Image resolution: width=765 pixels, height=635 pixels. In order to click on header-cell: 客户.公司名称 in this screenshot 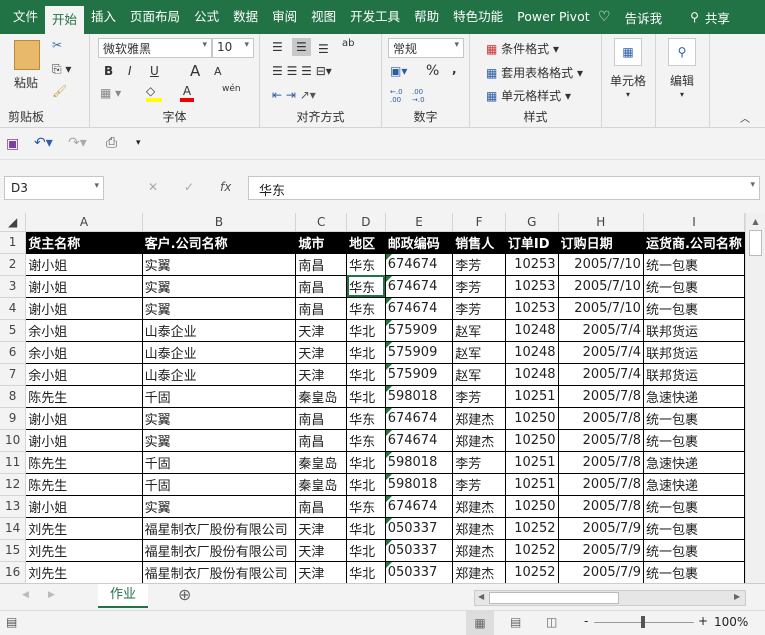, I will do `click(219, 242)`.